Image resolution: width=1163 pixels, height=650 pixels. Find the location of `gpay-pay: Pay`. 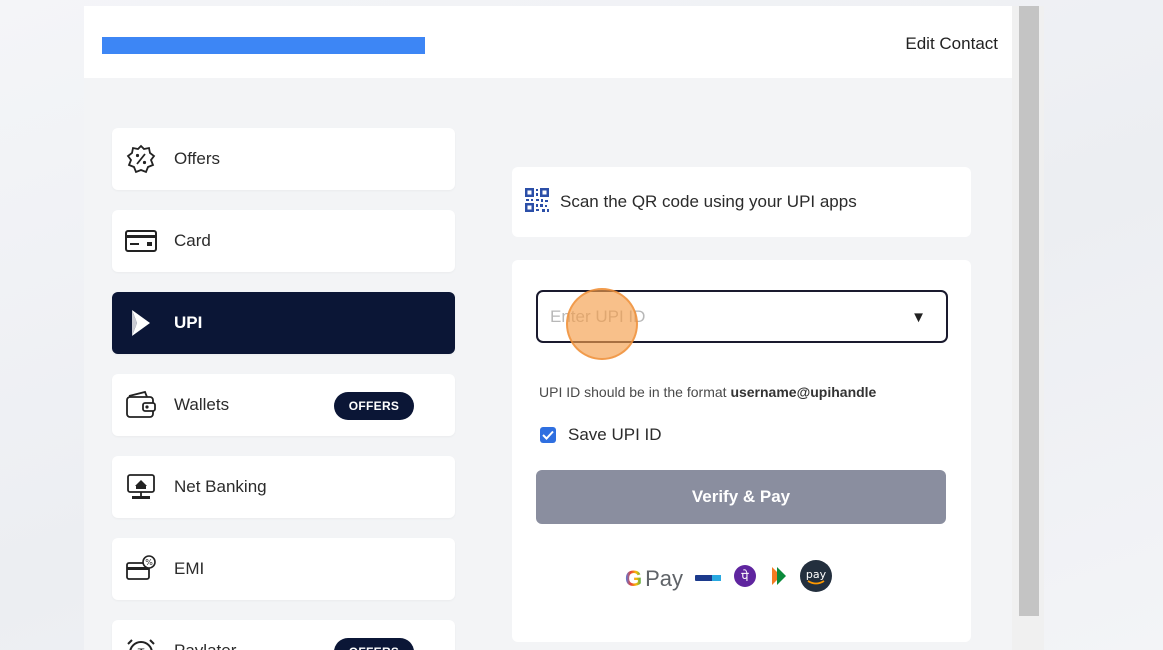

gpay-pay: Pay is located at coordinates (664, 578).